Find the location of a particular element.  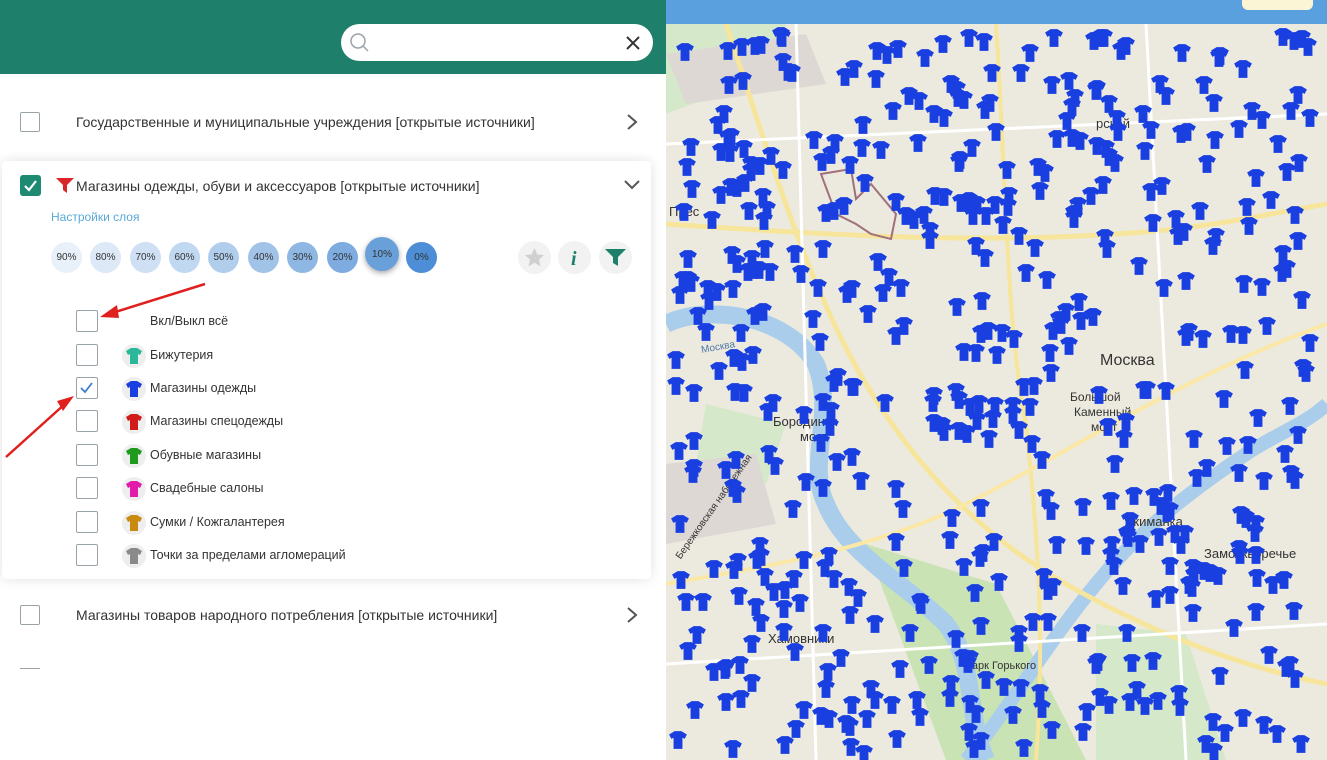

sublayer-row: Свадебные салоны is located at coordinates (356, 489).